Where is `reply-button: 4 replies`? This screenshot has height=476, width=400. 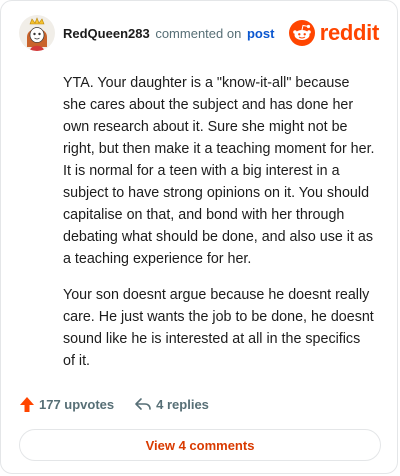 reply-button: 4 replies is located at coordinates (171, 404).